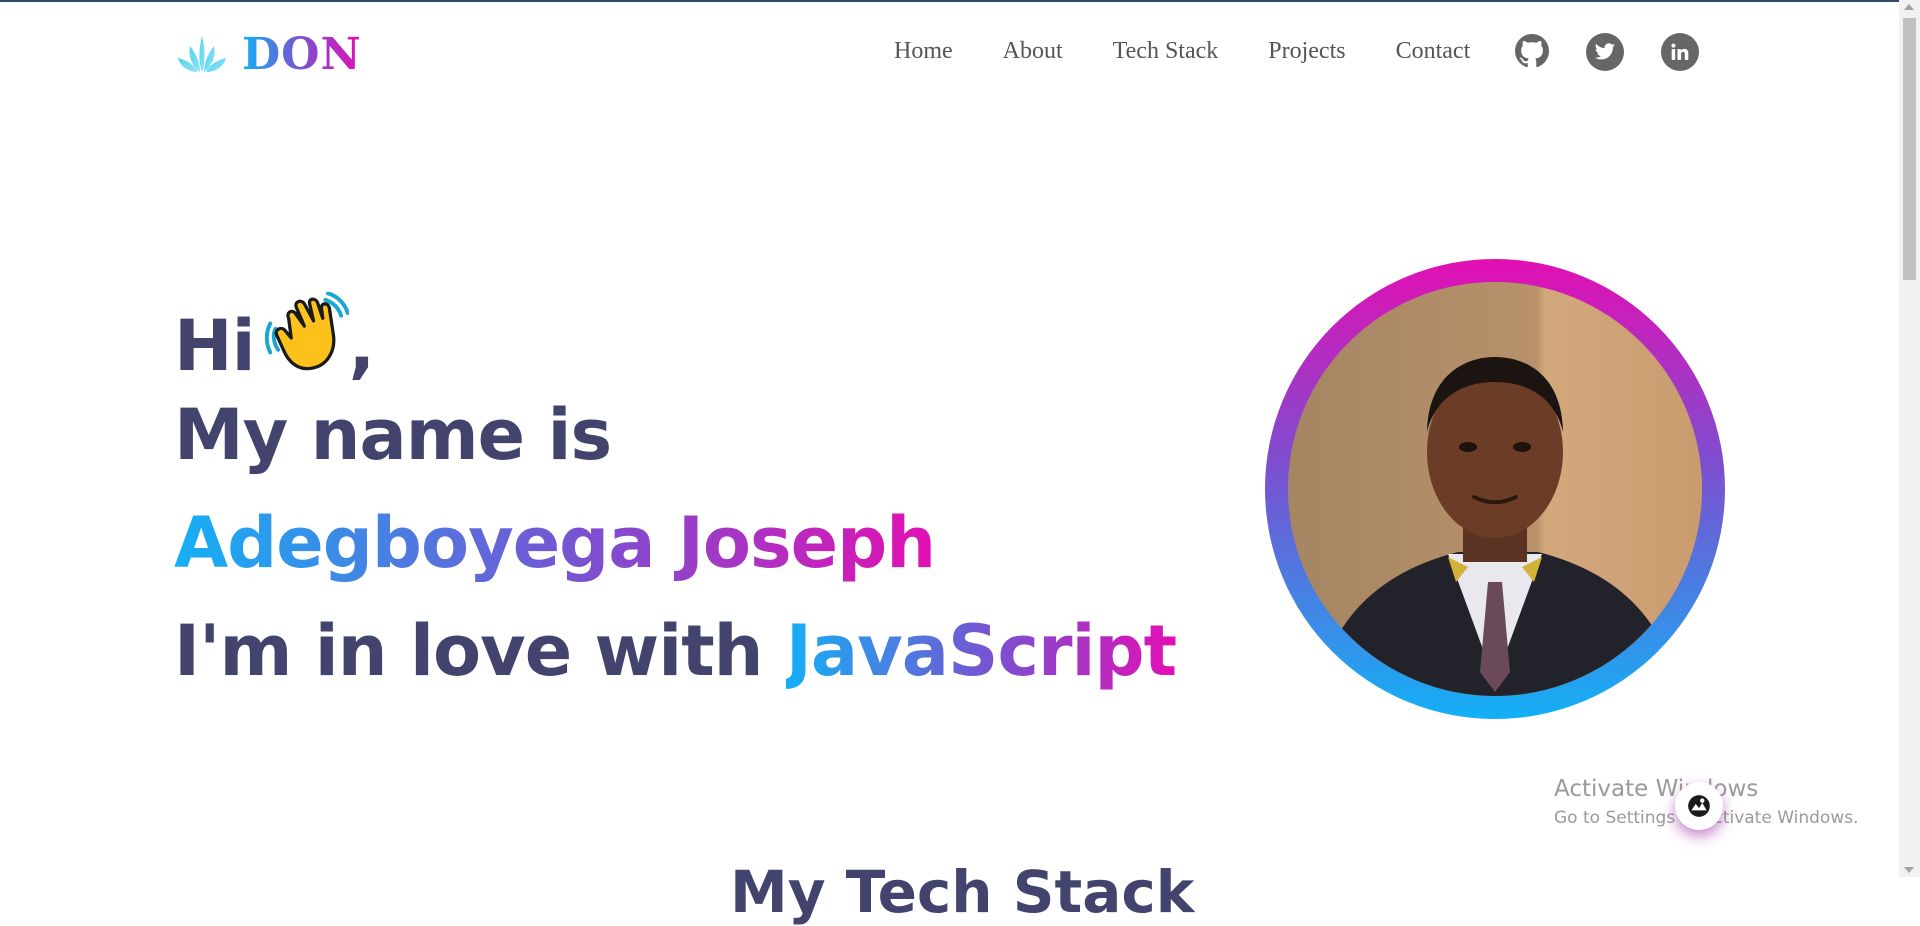 This screenshot has height=926, width=1920. Describe the element at coordinates (923, 51) in the screenshot. I see `nav-home: Home` at that location.